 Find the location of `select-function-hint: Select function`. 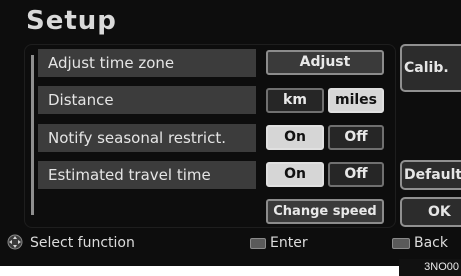

select-function-hint: Select function is located at coordinates (82, 243).